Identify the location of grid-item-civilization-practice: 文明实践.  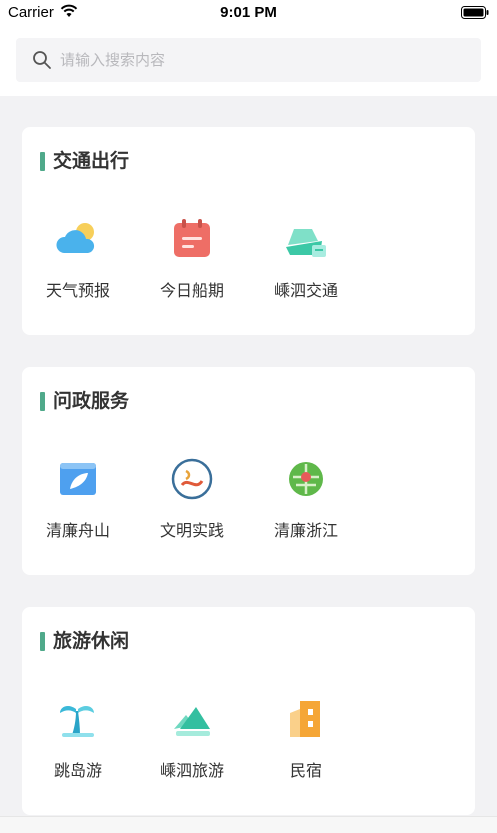
(192, 501).